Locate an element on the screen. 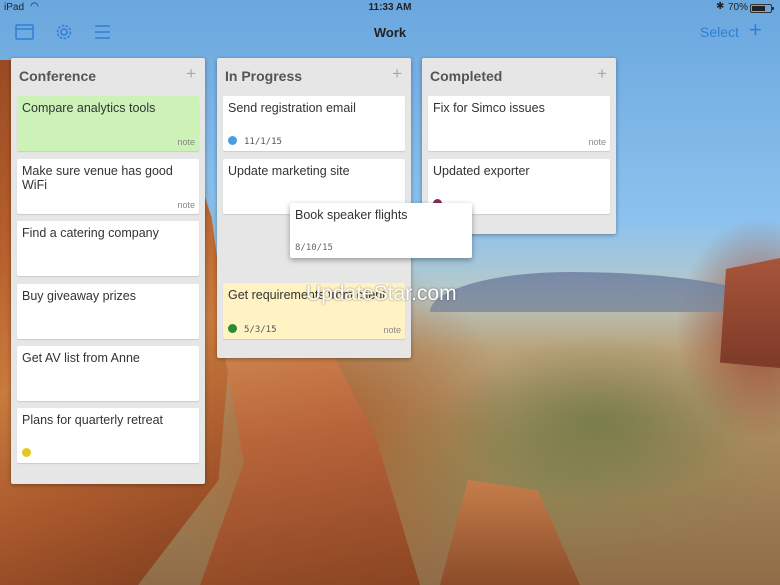 This screenshot has height=585, width=780. bluetooth-icon: ✱ is located at coordinates (720, 6).